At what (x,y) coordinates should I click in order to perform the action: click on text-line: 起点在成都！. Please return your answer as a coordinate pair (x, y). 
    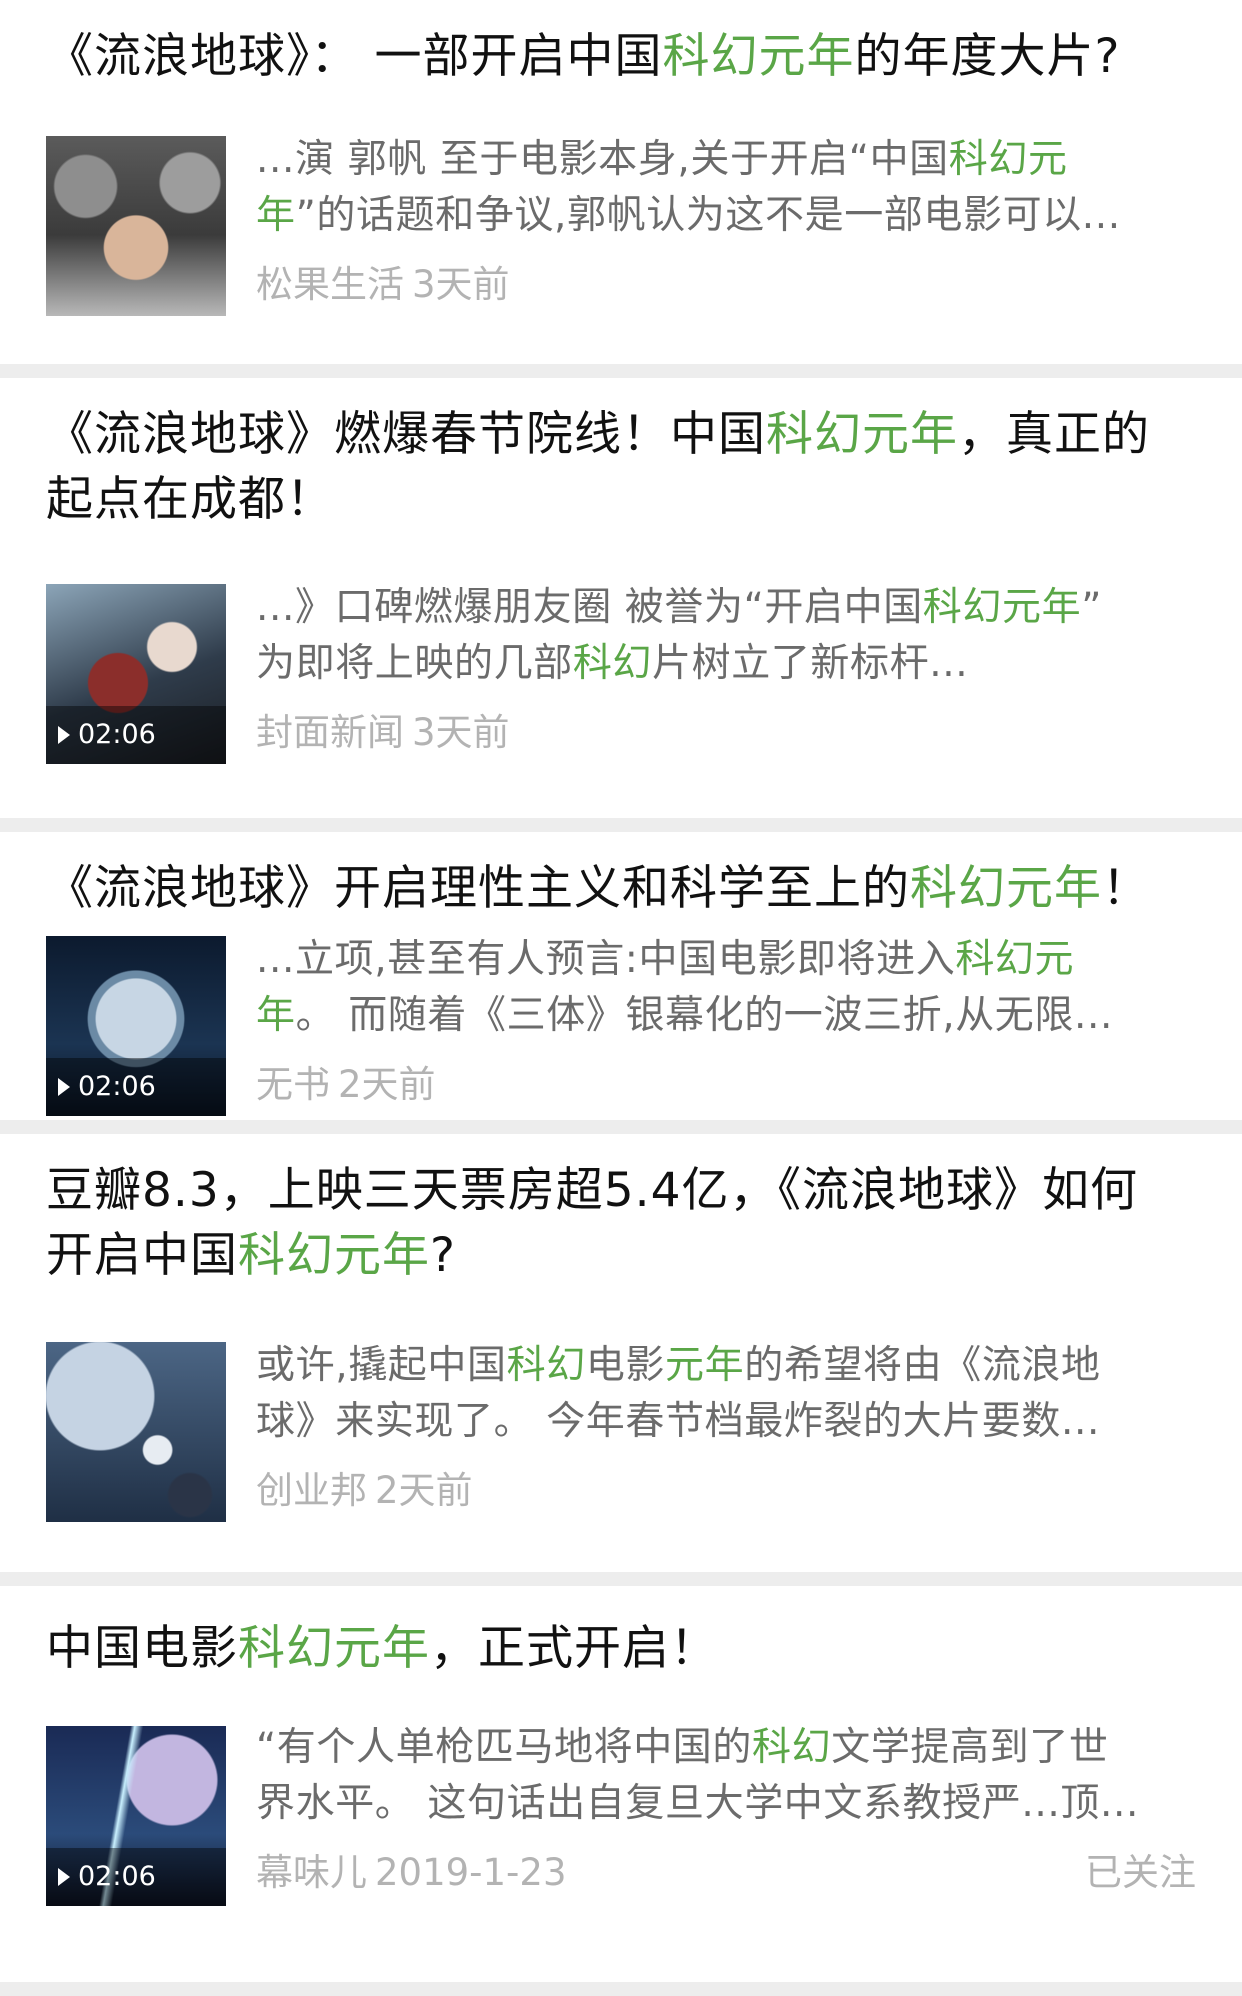
    Looking at the image, I should click on (598, 499).